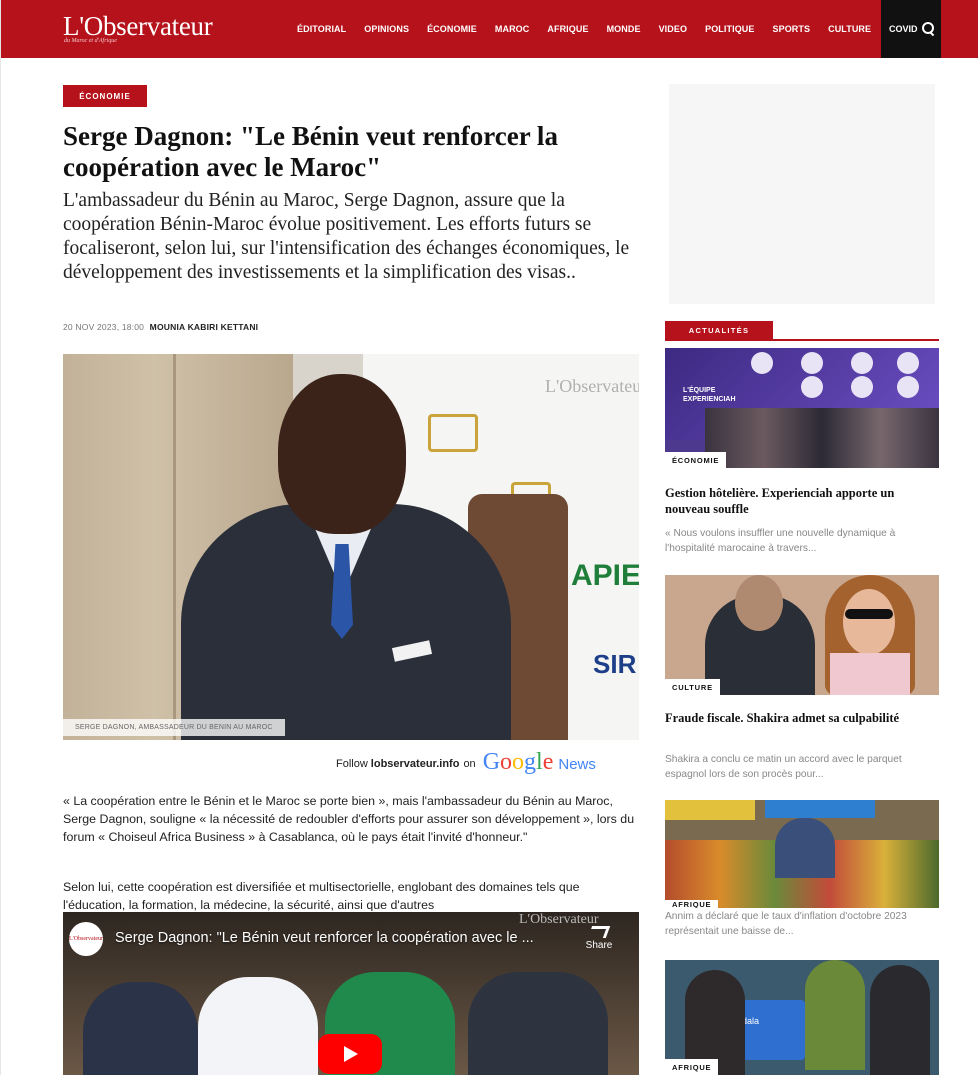 This screenshot has width=978, height=1075. Describe the element at coordinates (696, 460) in the screenshot. I see `sidebar-card-1-tag: ÉCONOMIE` at that location.